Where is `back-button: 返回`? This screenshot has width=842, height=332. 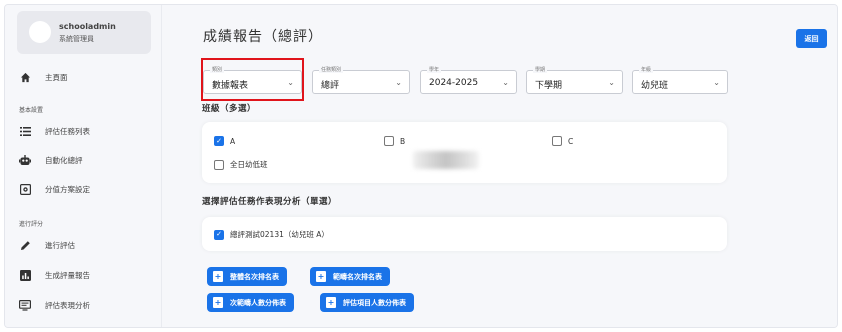
back-button: 返回 is located at coordinates (811, 38).